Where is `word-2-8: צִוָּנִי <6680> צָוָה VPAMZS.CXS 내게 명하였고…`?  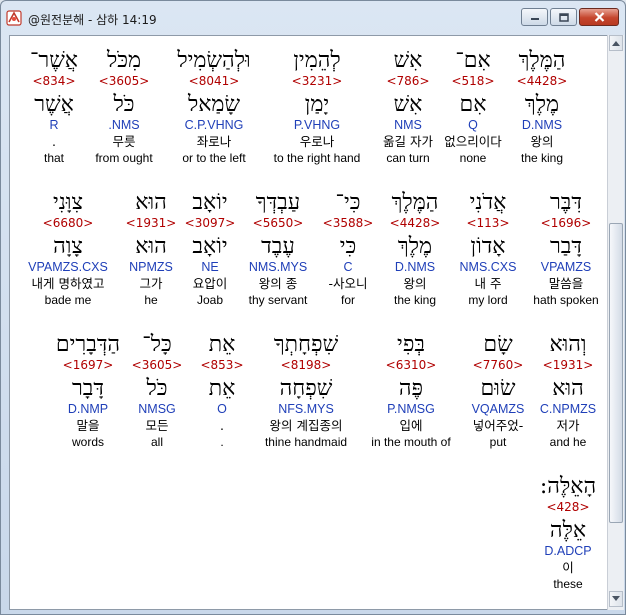
word-2-8: צִוָּנִי <6680> צָוָה VPAMZS.CXS 내게 명하였고… is located at coordinates (68, 249).